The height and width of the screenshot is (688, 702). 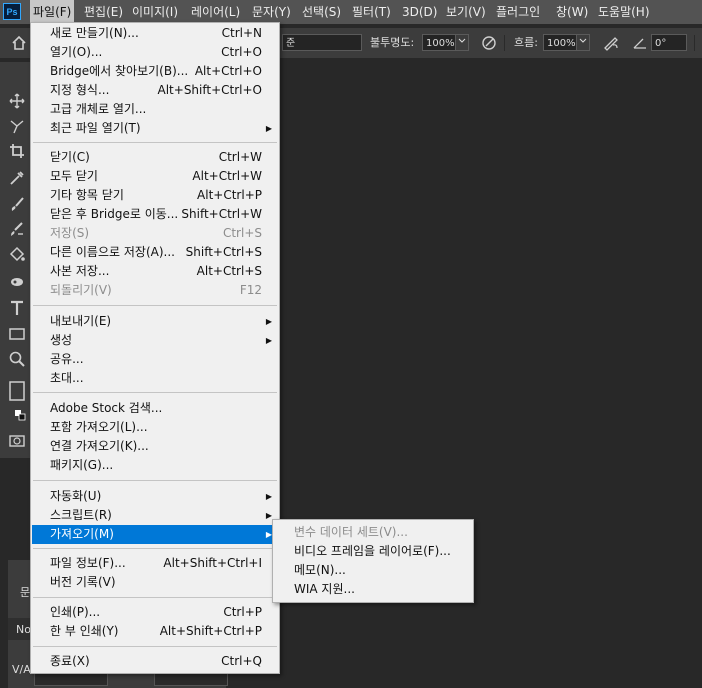 What do you see at coordinates (21, 669) in the screenshot?
I see `kerning-label: V/A` at bounding box center [21, 669].